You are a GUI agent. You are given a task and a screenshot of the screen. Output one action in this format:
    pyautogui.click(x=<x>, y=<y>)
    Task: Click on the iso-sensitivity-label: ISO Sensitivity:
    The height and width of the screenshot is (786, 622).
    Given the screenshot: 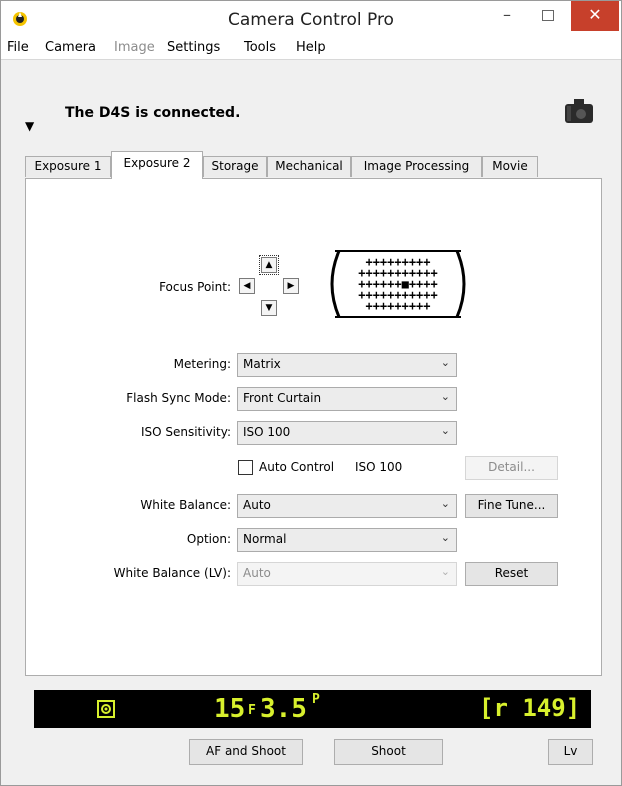 What is the action you would take?
    pyautogui.click(x=185, y=432)
    